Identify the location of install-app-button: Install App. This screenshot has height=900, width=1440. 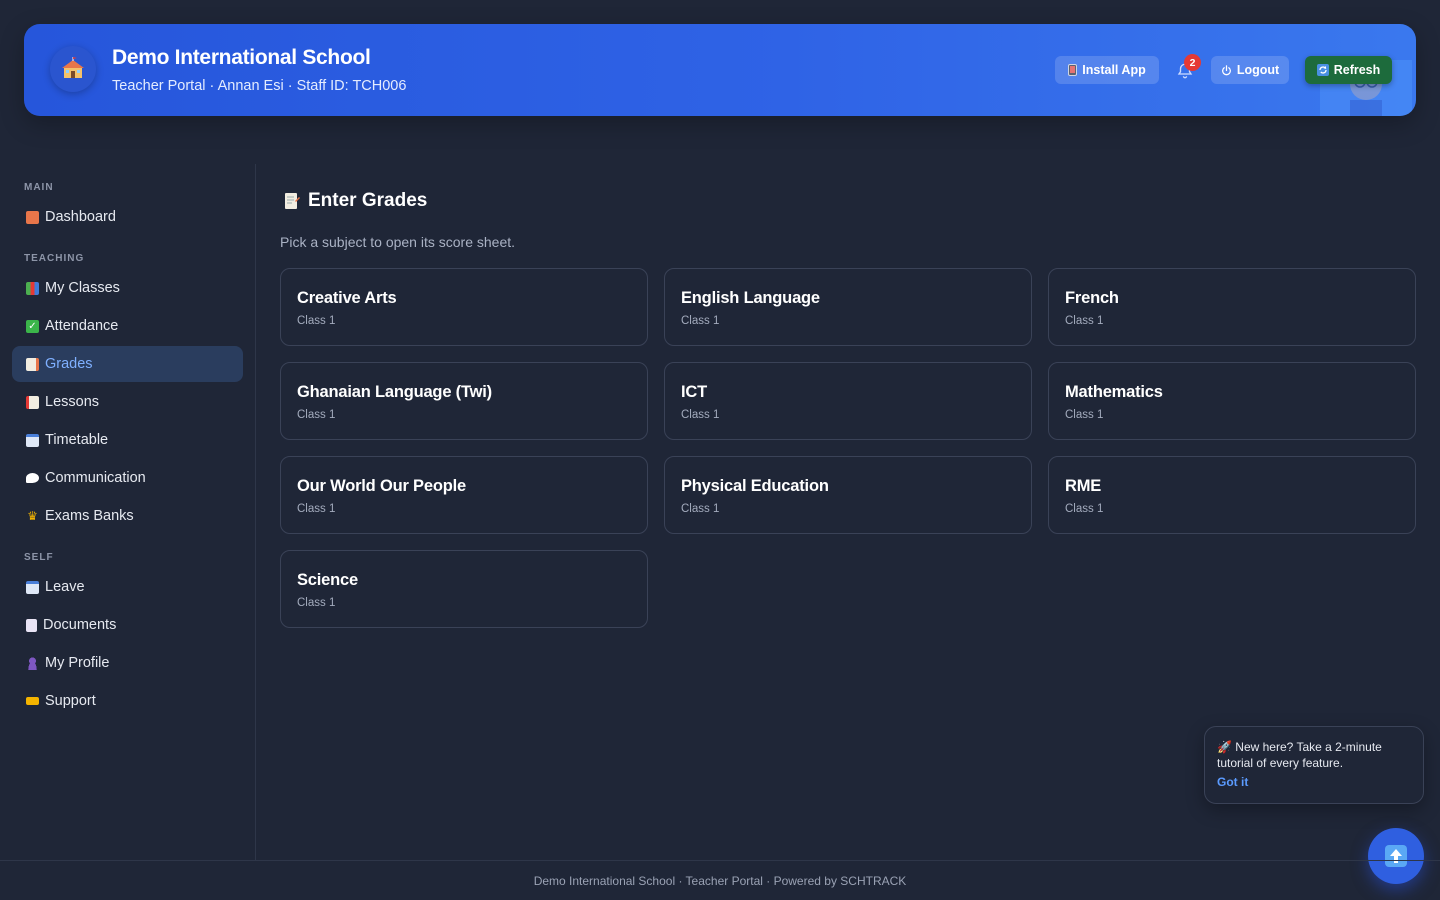
(1107, 70).